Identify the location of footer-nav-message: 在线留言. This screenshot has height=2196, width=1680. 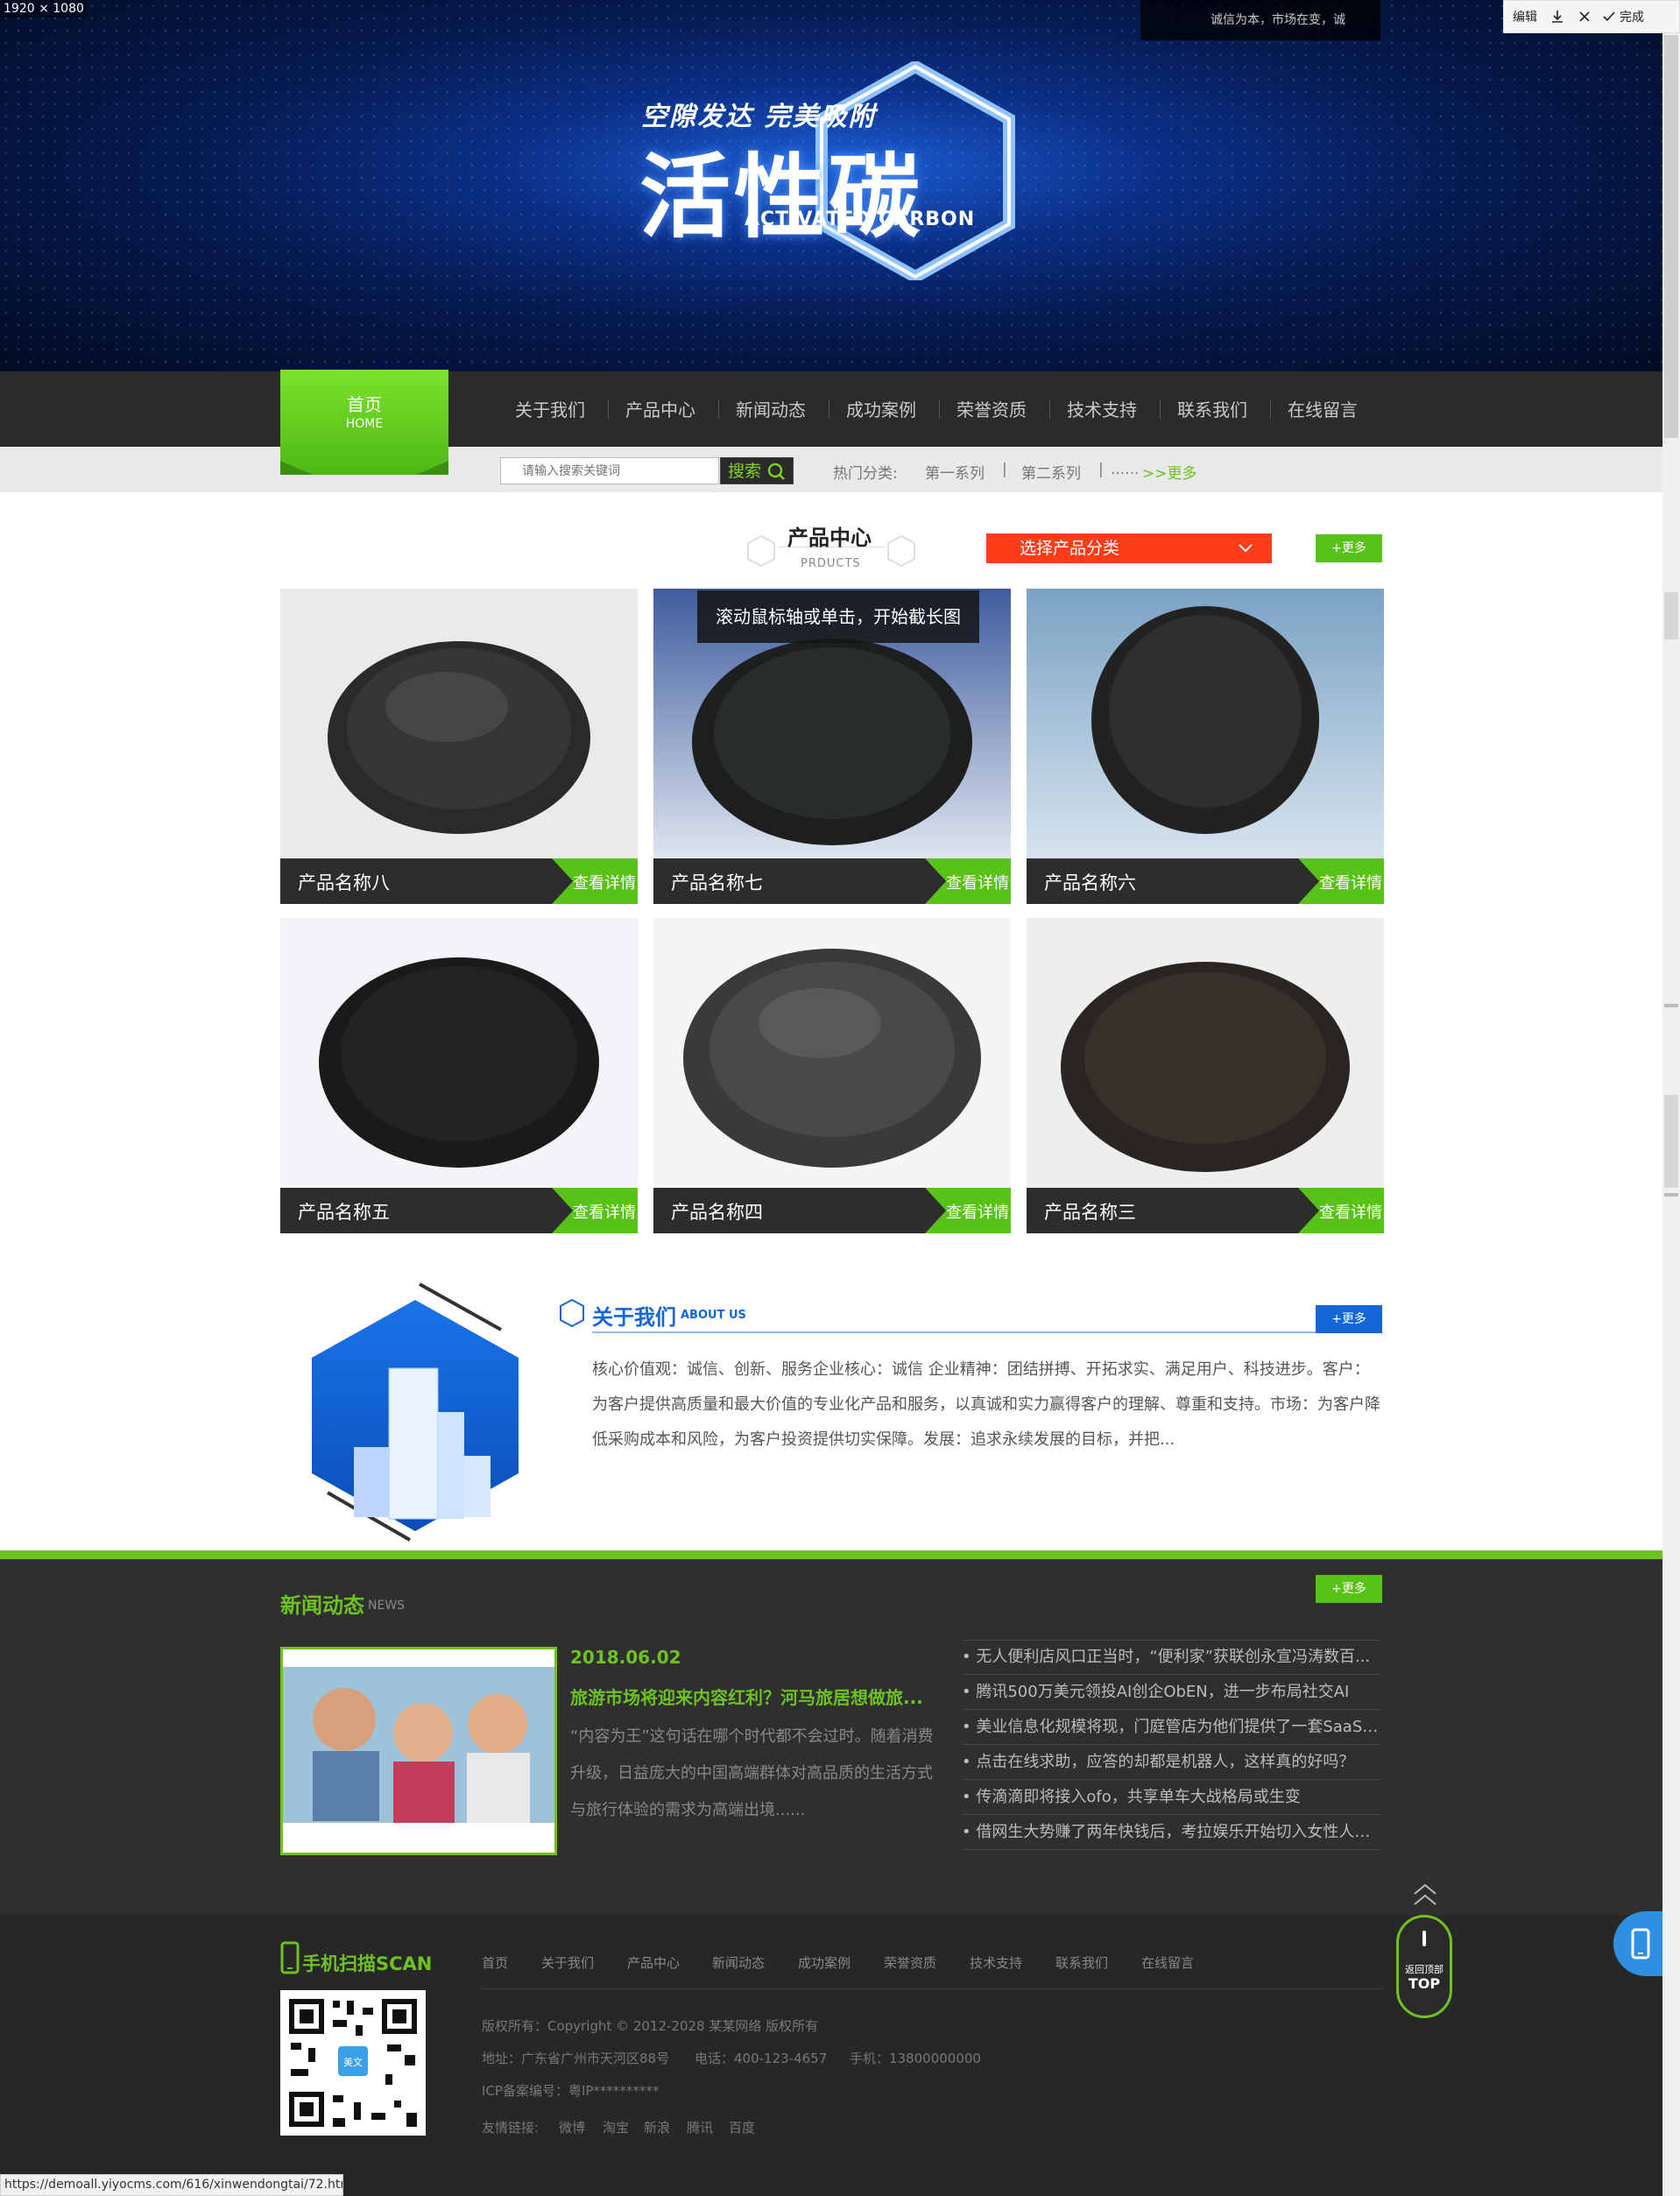
(1167, 1962).